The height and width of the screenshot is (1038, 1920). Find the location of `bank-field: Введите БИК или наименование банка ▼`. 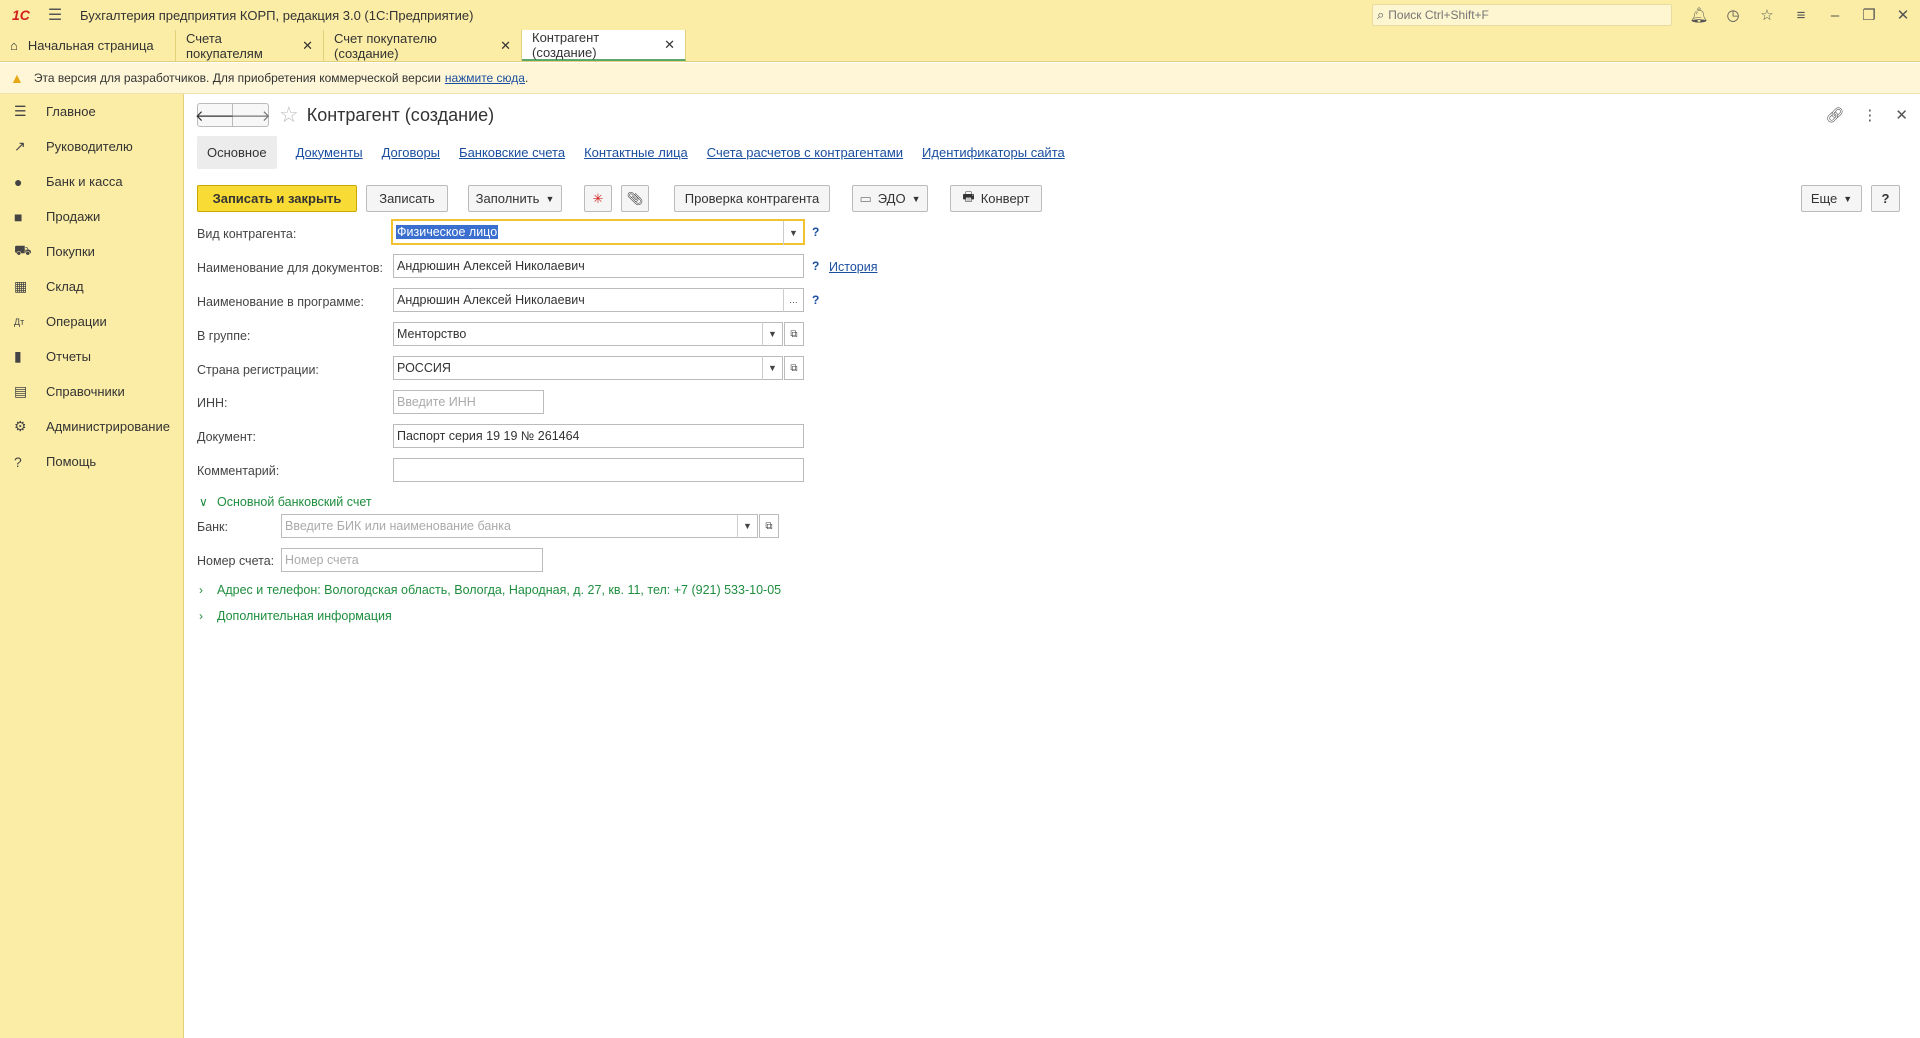

bank-field: Введите БИК или наименование банка ▼ is located at coordinates (519, 526).